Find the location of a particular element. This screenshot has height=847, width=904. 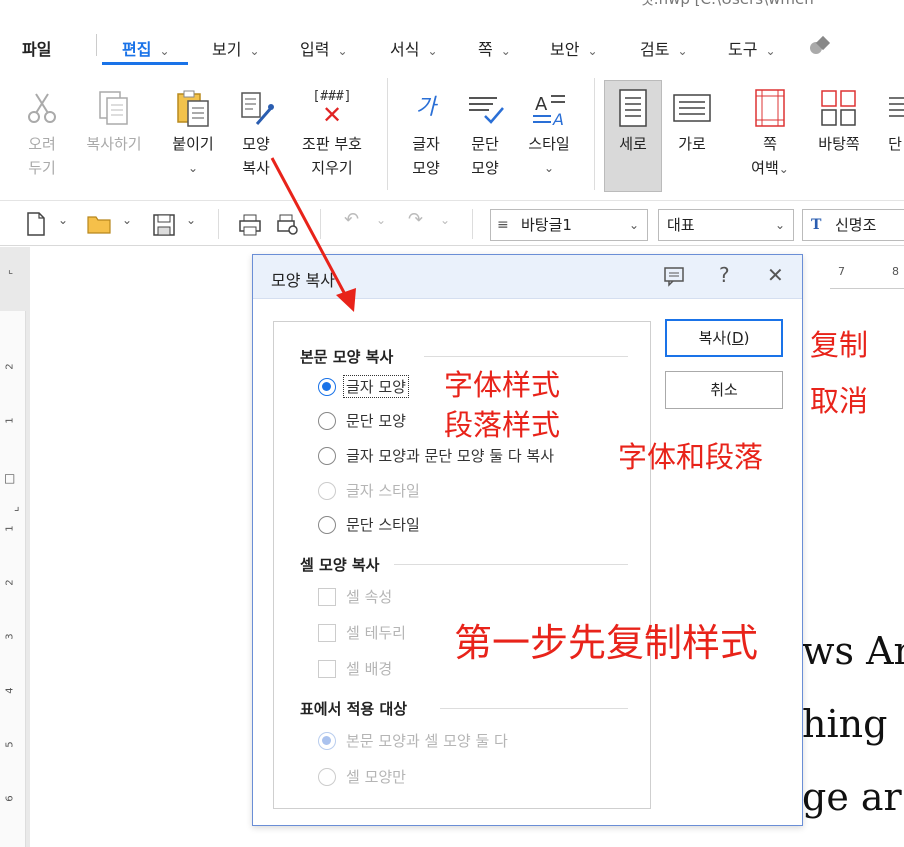

ruler-number: 4 is located at coordinates (10, 690).